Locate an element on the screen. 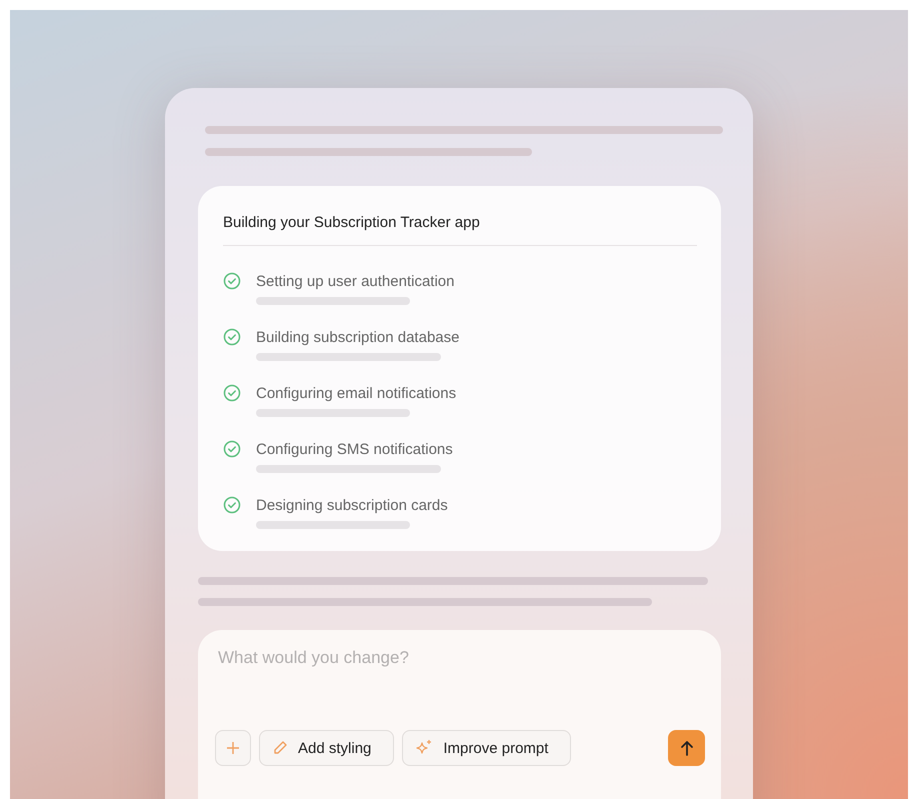  action-button: Improve prompt is located at coordinates (487, 748).